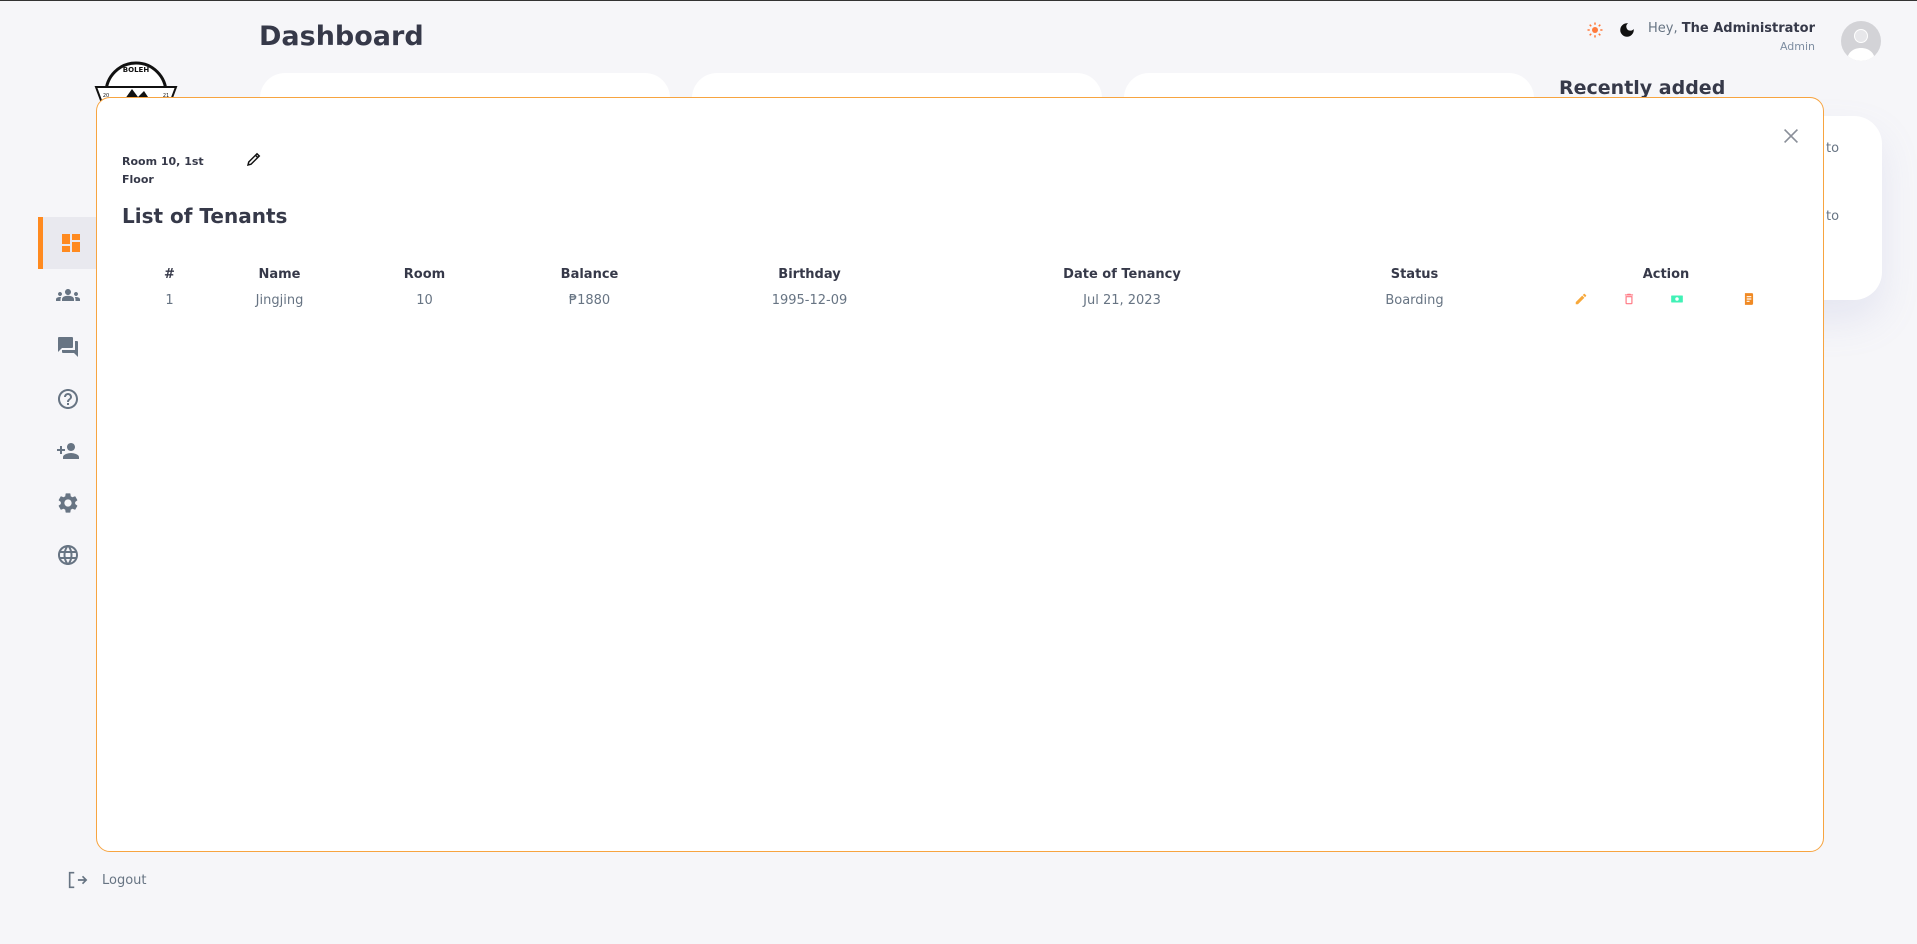 This screenshot has width=1917, height=944. I want to click on column-header: Balance, so click(589, 274).